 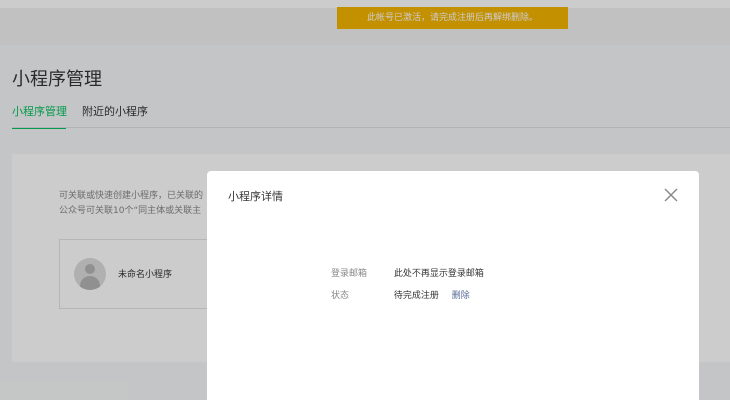 I want to click on dialog-title: 小程序详情, so click(x=255, y=196).